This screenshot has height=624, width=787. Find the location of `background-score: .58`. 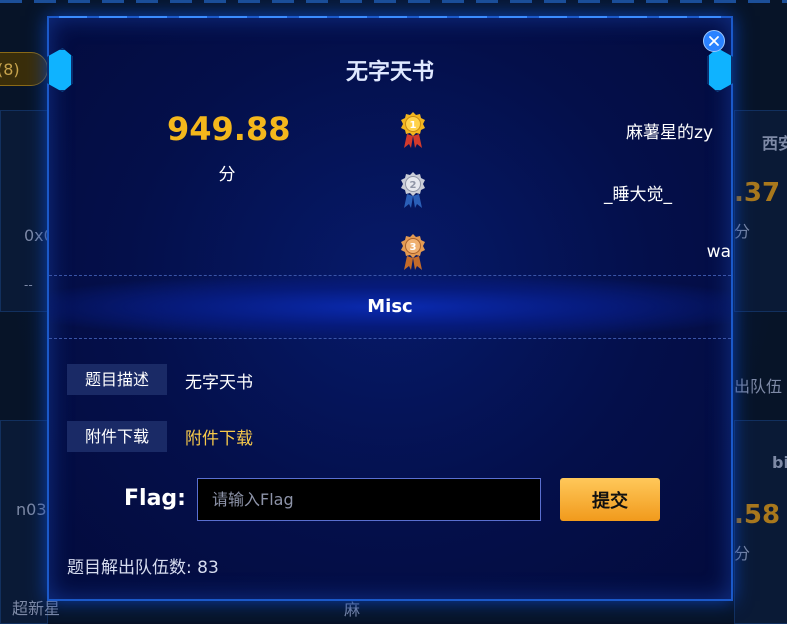

background-score: .58 is located at coordinates (757, 515).